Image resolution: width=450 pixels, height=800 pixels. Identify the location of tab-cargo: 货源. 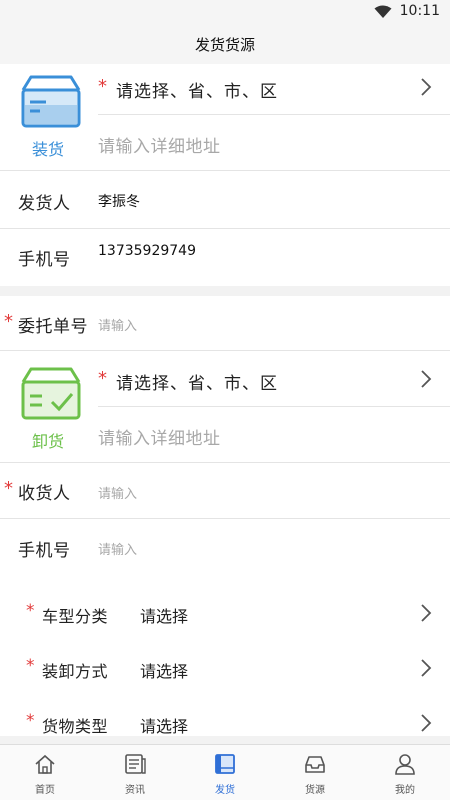
(315, 772).